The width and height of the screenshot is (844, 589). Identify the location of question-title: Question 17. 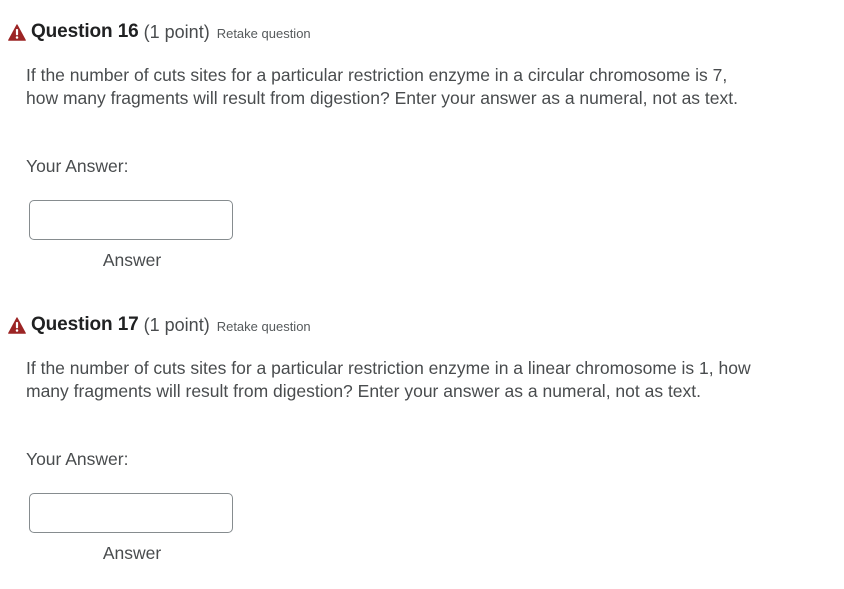
(85, 324).